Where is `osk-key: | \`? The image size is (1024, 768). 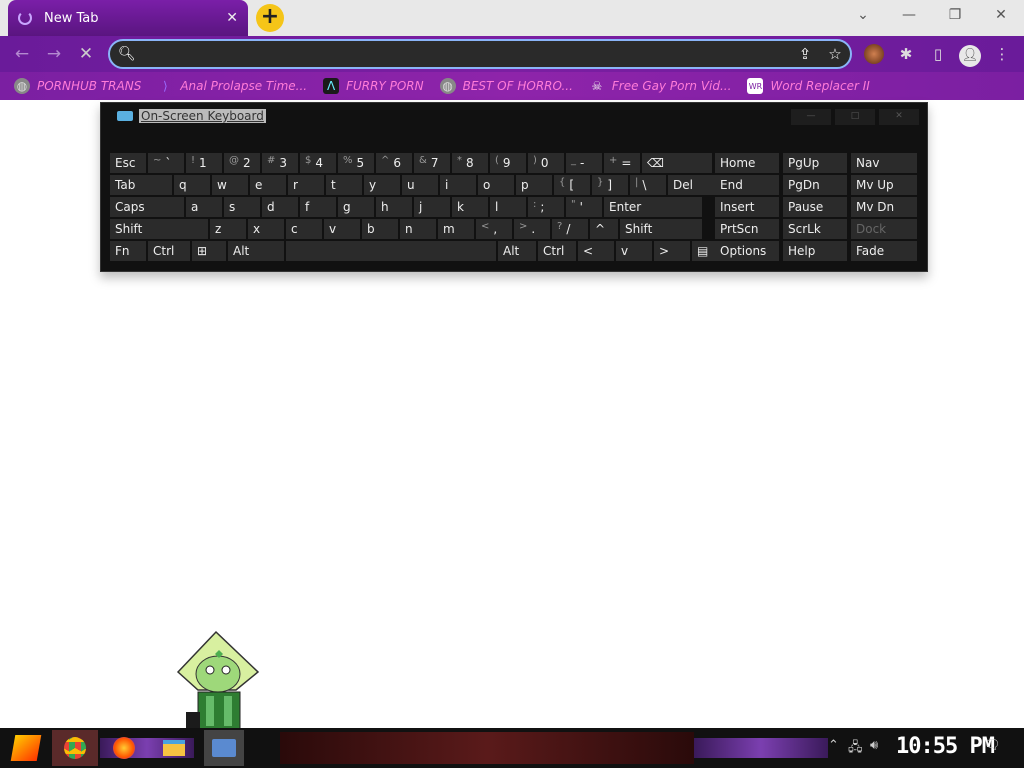 osk-key: | \ is located at coordinates (648, 185).